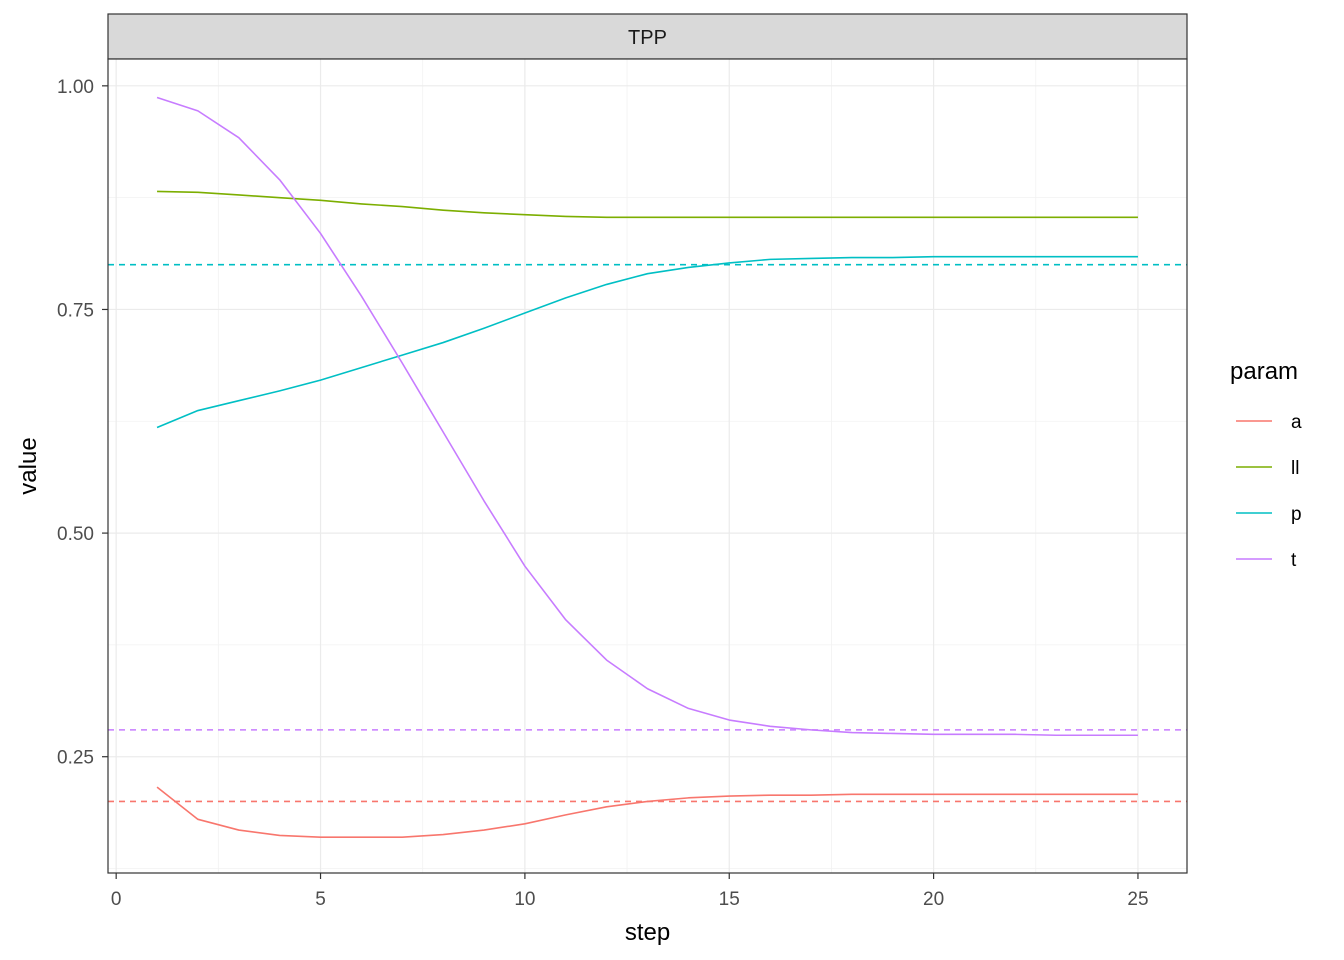 Image resolution: width=1344 pixels, height=960 pixels. Describe the element at coordinates (647, 932) in the screenshot. I see `x-axis-title: step` at that location.